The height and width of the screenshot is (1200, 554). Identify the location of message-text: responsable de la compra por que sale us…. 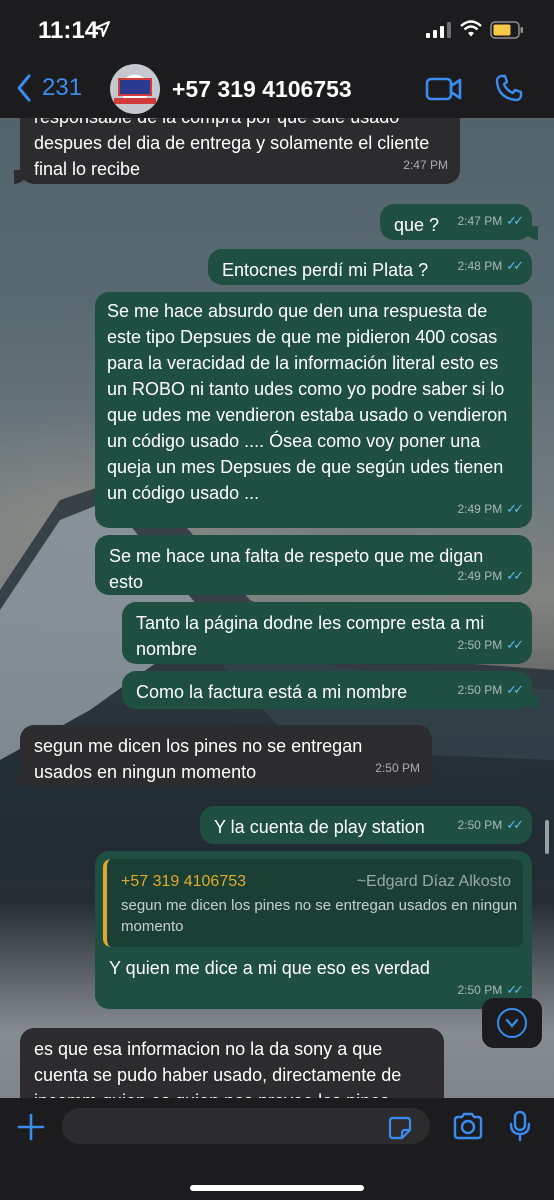
(232, 148).